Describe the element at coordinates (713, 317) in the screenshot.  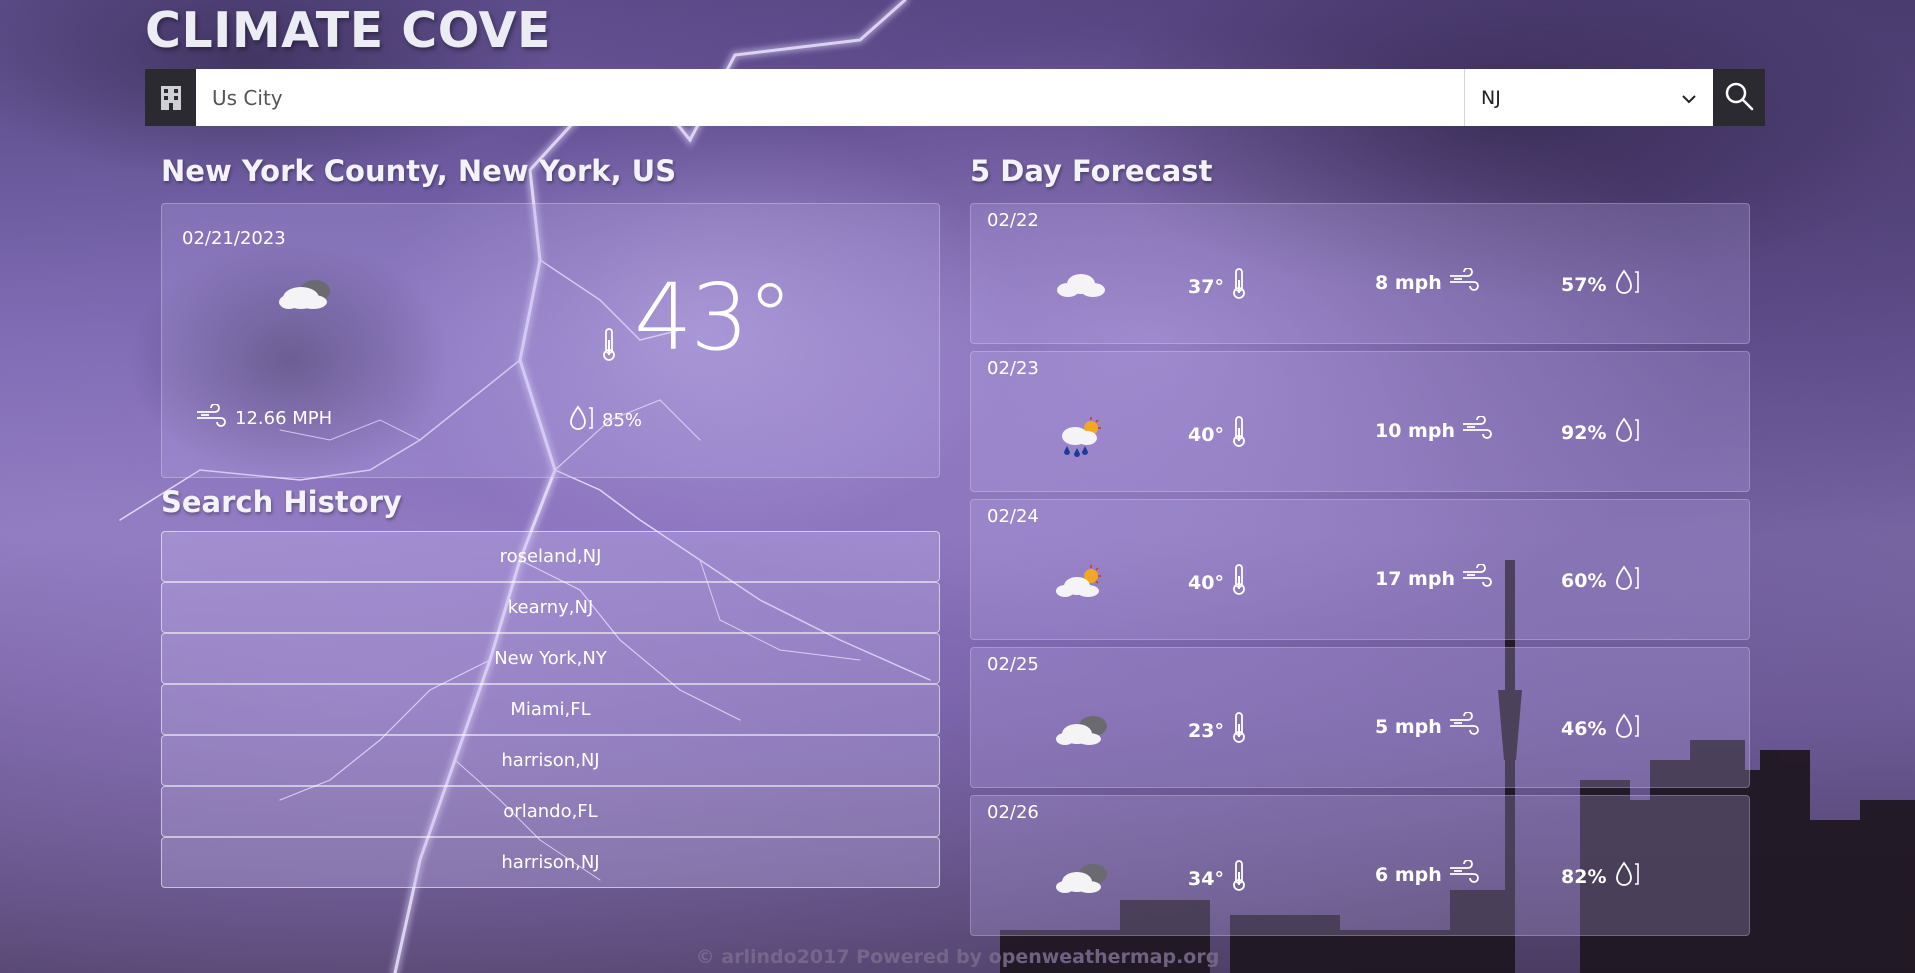
I see `current-temperature: 43°` at that location.